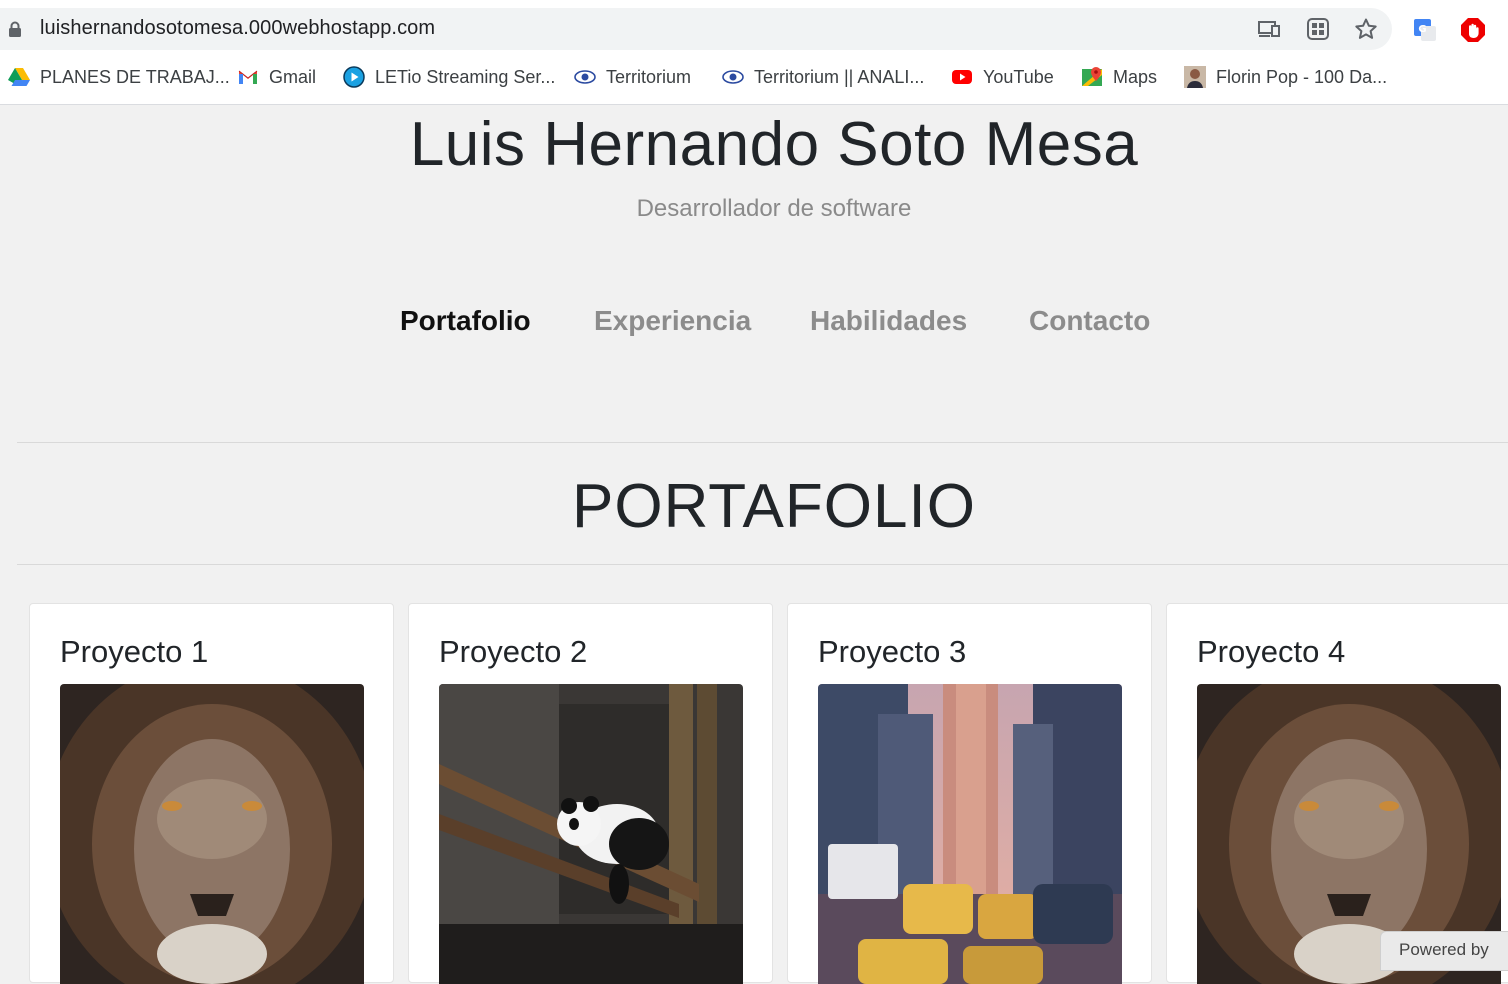 This screenshot has width=1508, height=984. What do you see at coordinates (970, 834) in the screenshot?
I see `project-image-city-street` at bounding box center [970, 834].